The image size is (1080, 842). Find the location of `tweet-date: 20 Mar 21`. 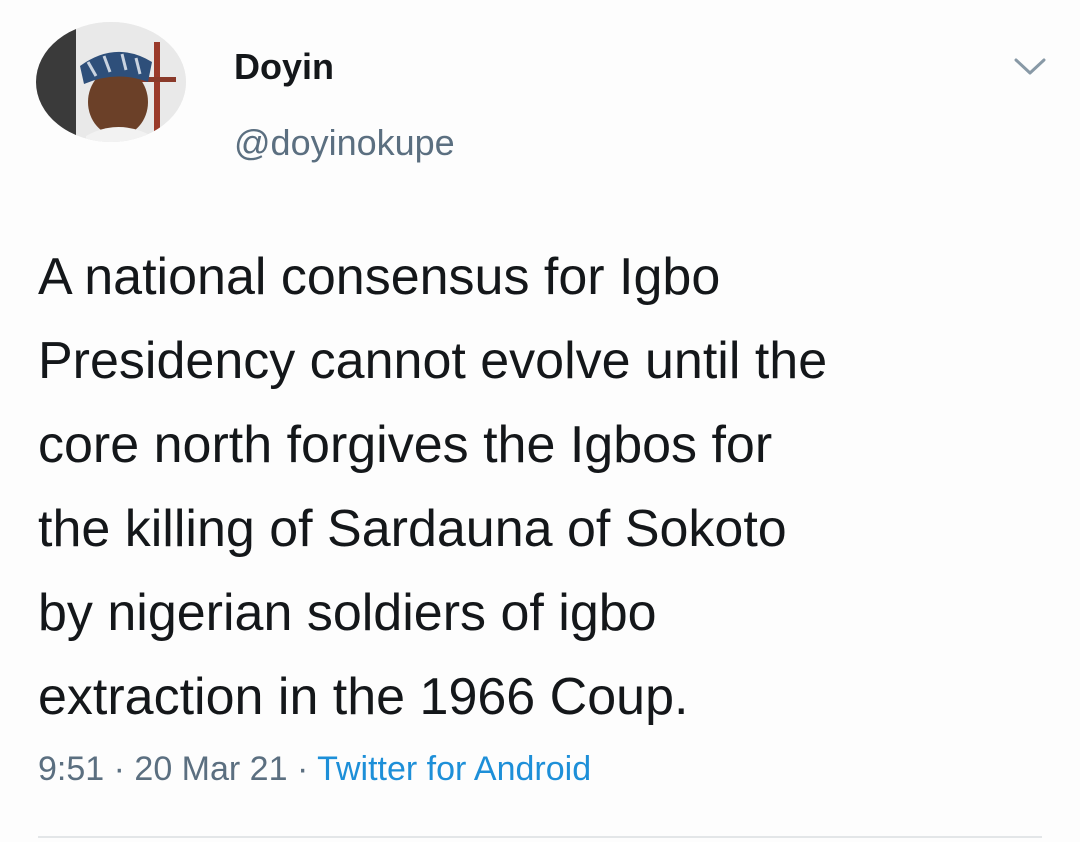

tweet-date: 20 Mar 21 is located at coordinates (210, 769).